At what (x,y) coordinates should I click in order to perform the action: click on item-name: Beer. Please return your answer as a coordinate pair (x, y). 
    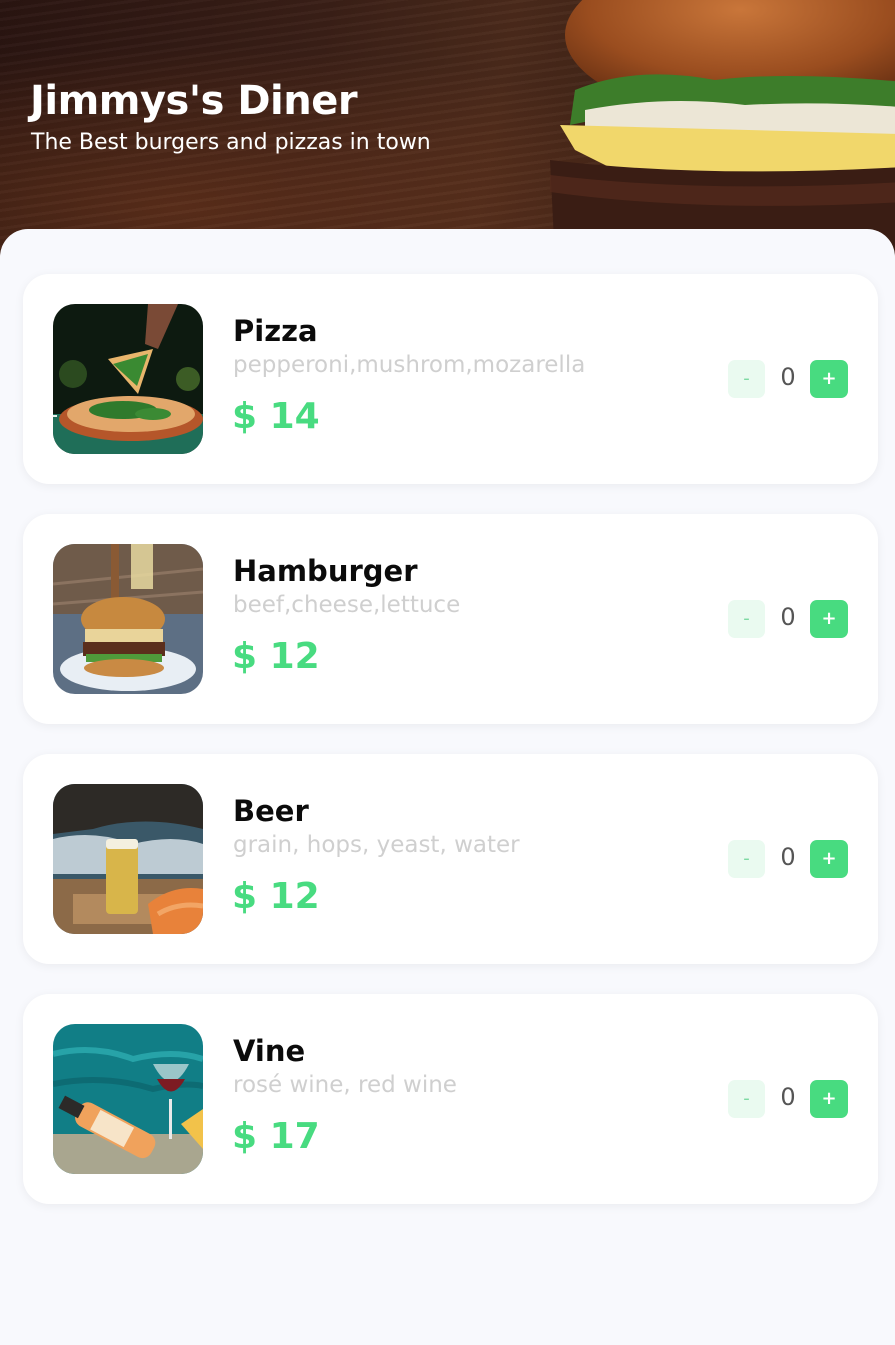
    Looking at the image, I should click on (271, 811).